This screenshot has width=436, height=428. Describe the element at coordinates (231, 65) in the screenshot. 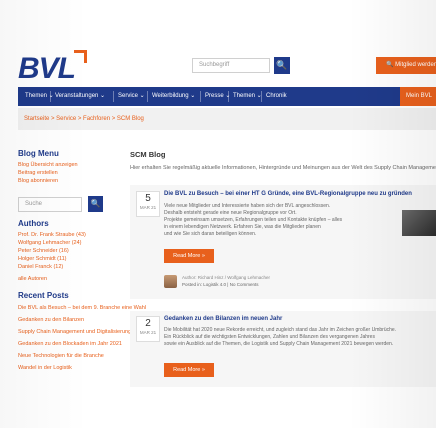

I see `header-search-input: Suchbegriff` at that location.